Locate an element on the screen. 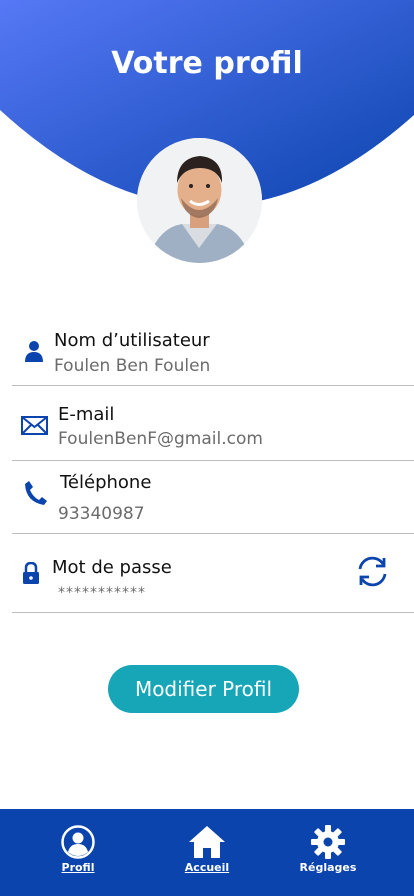 The image size is (414, 896). nav-item-reglages: Réglages is located at coordinates (328, 852).